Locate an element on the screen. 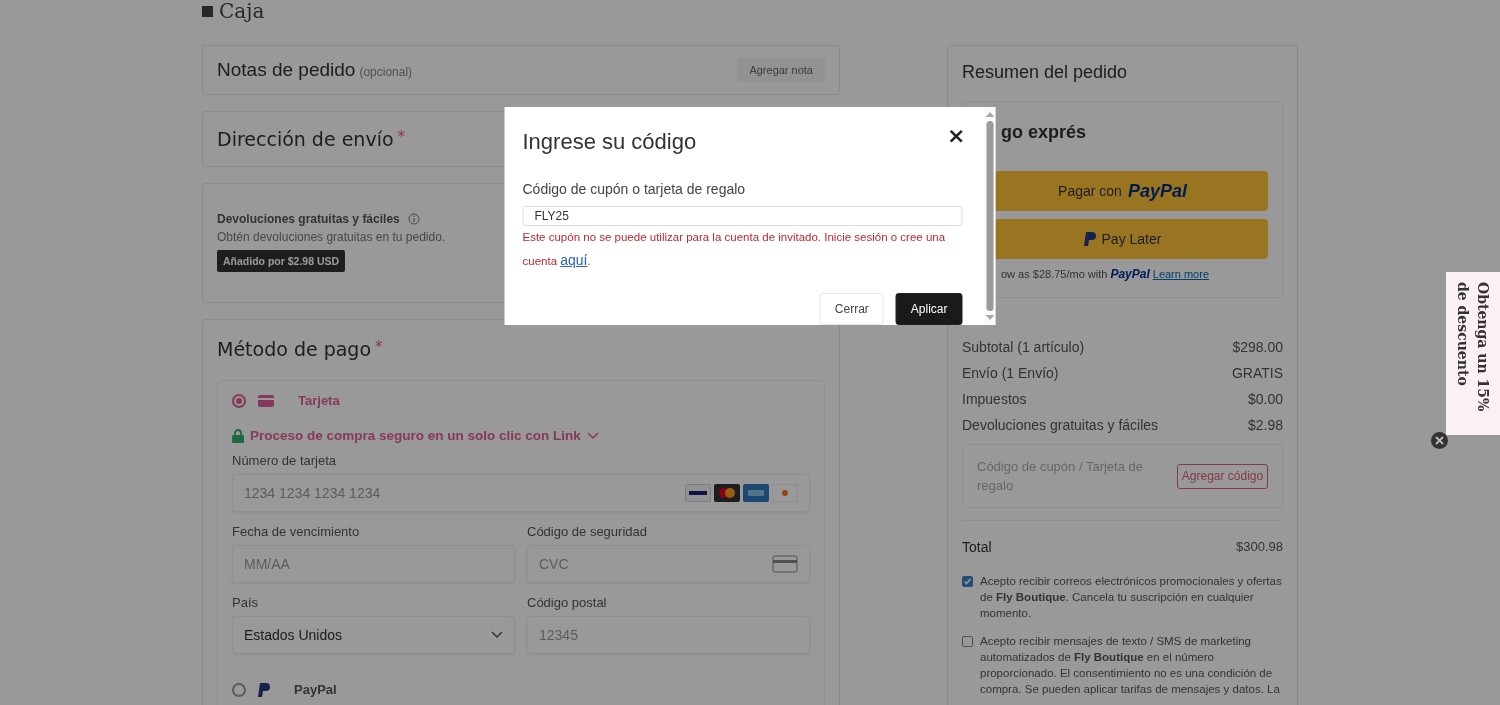 The width and height of the screenshot is (1500, 705). add-note-button: Agregar nota is located at coordinates (781, 70).